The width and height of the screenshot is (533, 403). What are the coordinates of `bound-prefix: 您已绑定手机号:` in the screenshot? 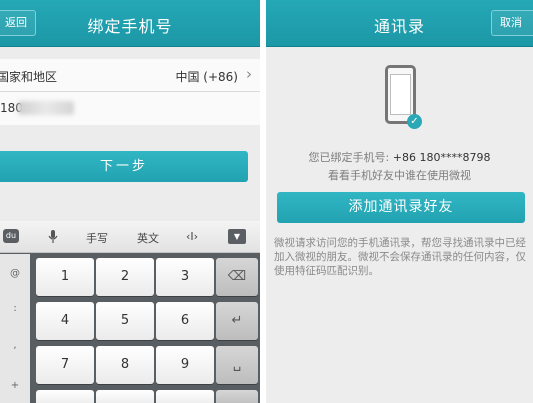 It's located at (349, 157).